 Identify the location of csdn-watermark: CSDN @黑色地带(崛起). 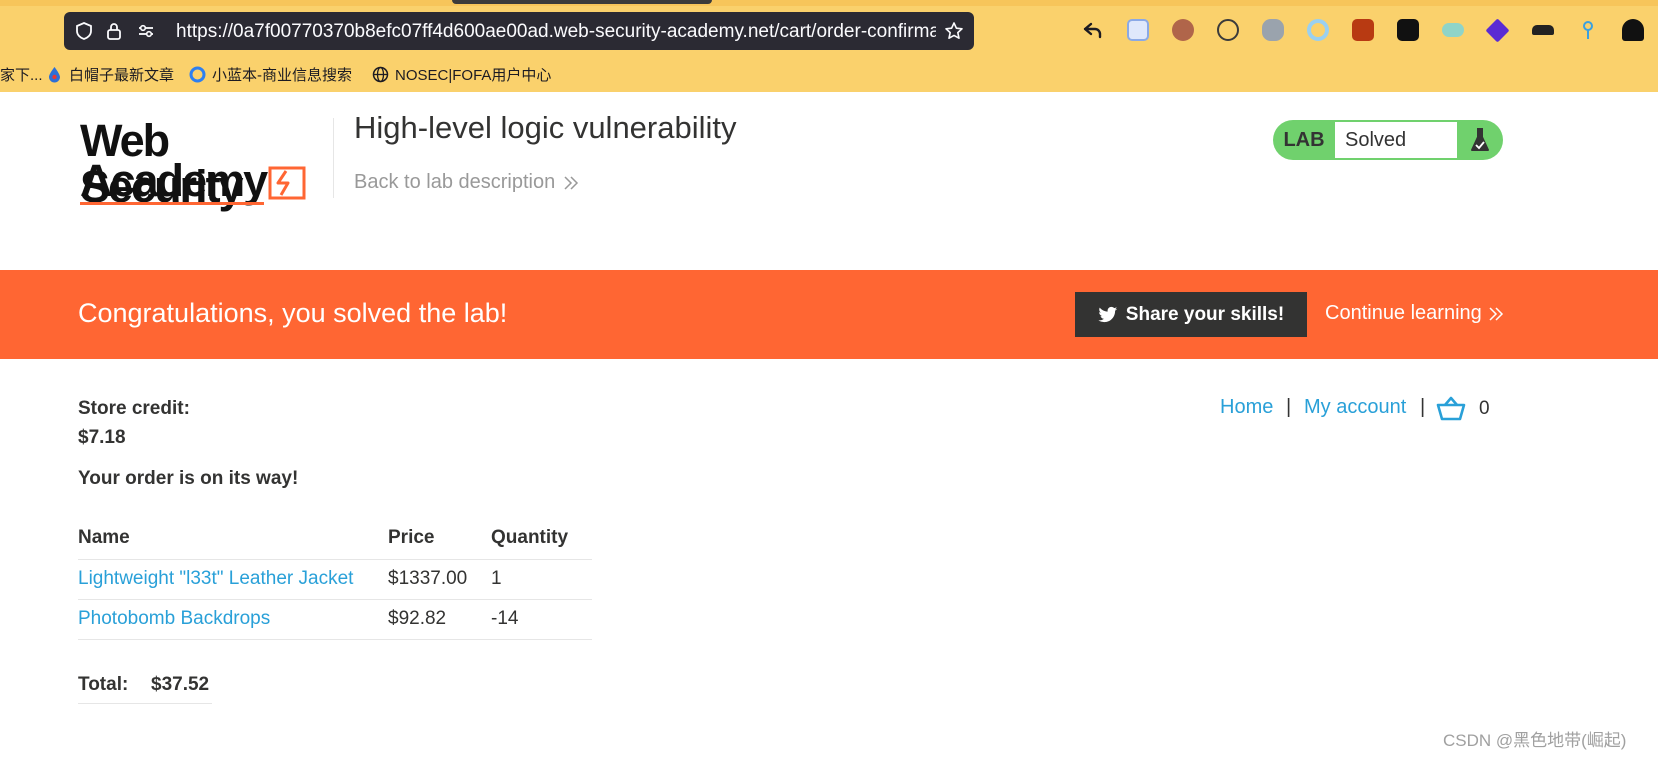
(1535, 740).